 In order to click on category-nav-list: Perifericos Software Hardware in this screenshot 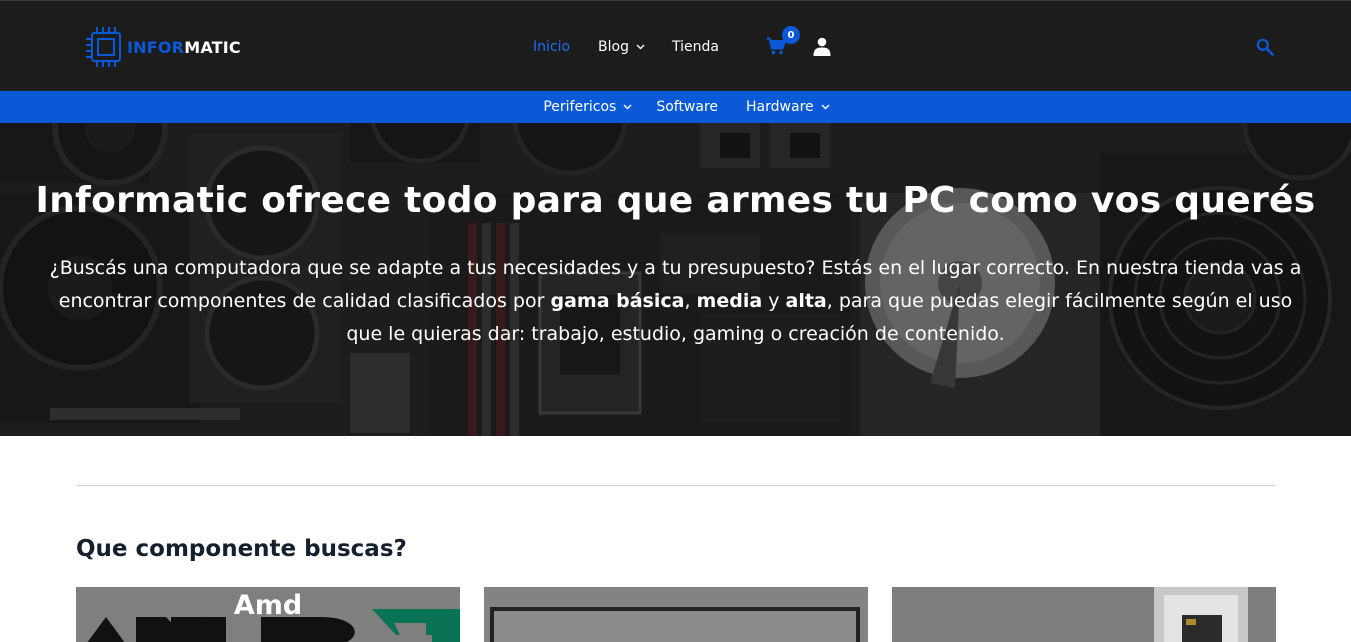, I will do `click(675, 107)`.